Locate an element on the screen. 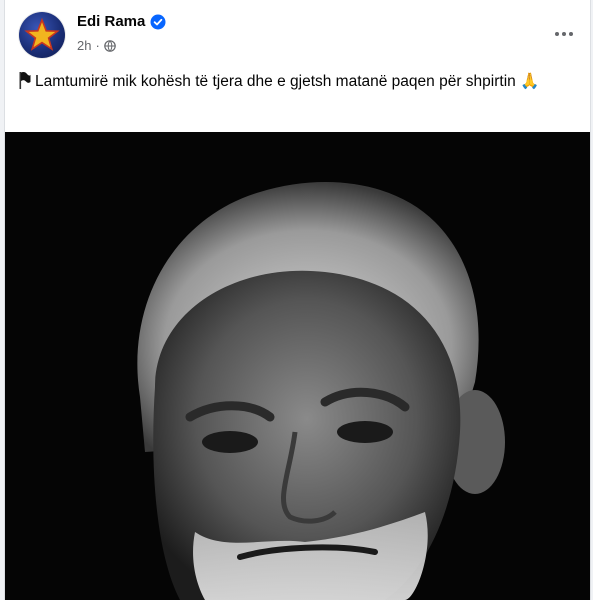 The height and width of the screenshot is (600, 593). black-flag-icon is located at coordinates (25, 80).